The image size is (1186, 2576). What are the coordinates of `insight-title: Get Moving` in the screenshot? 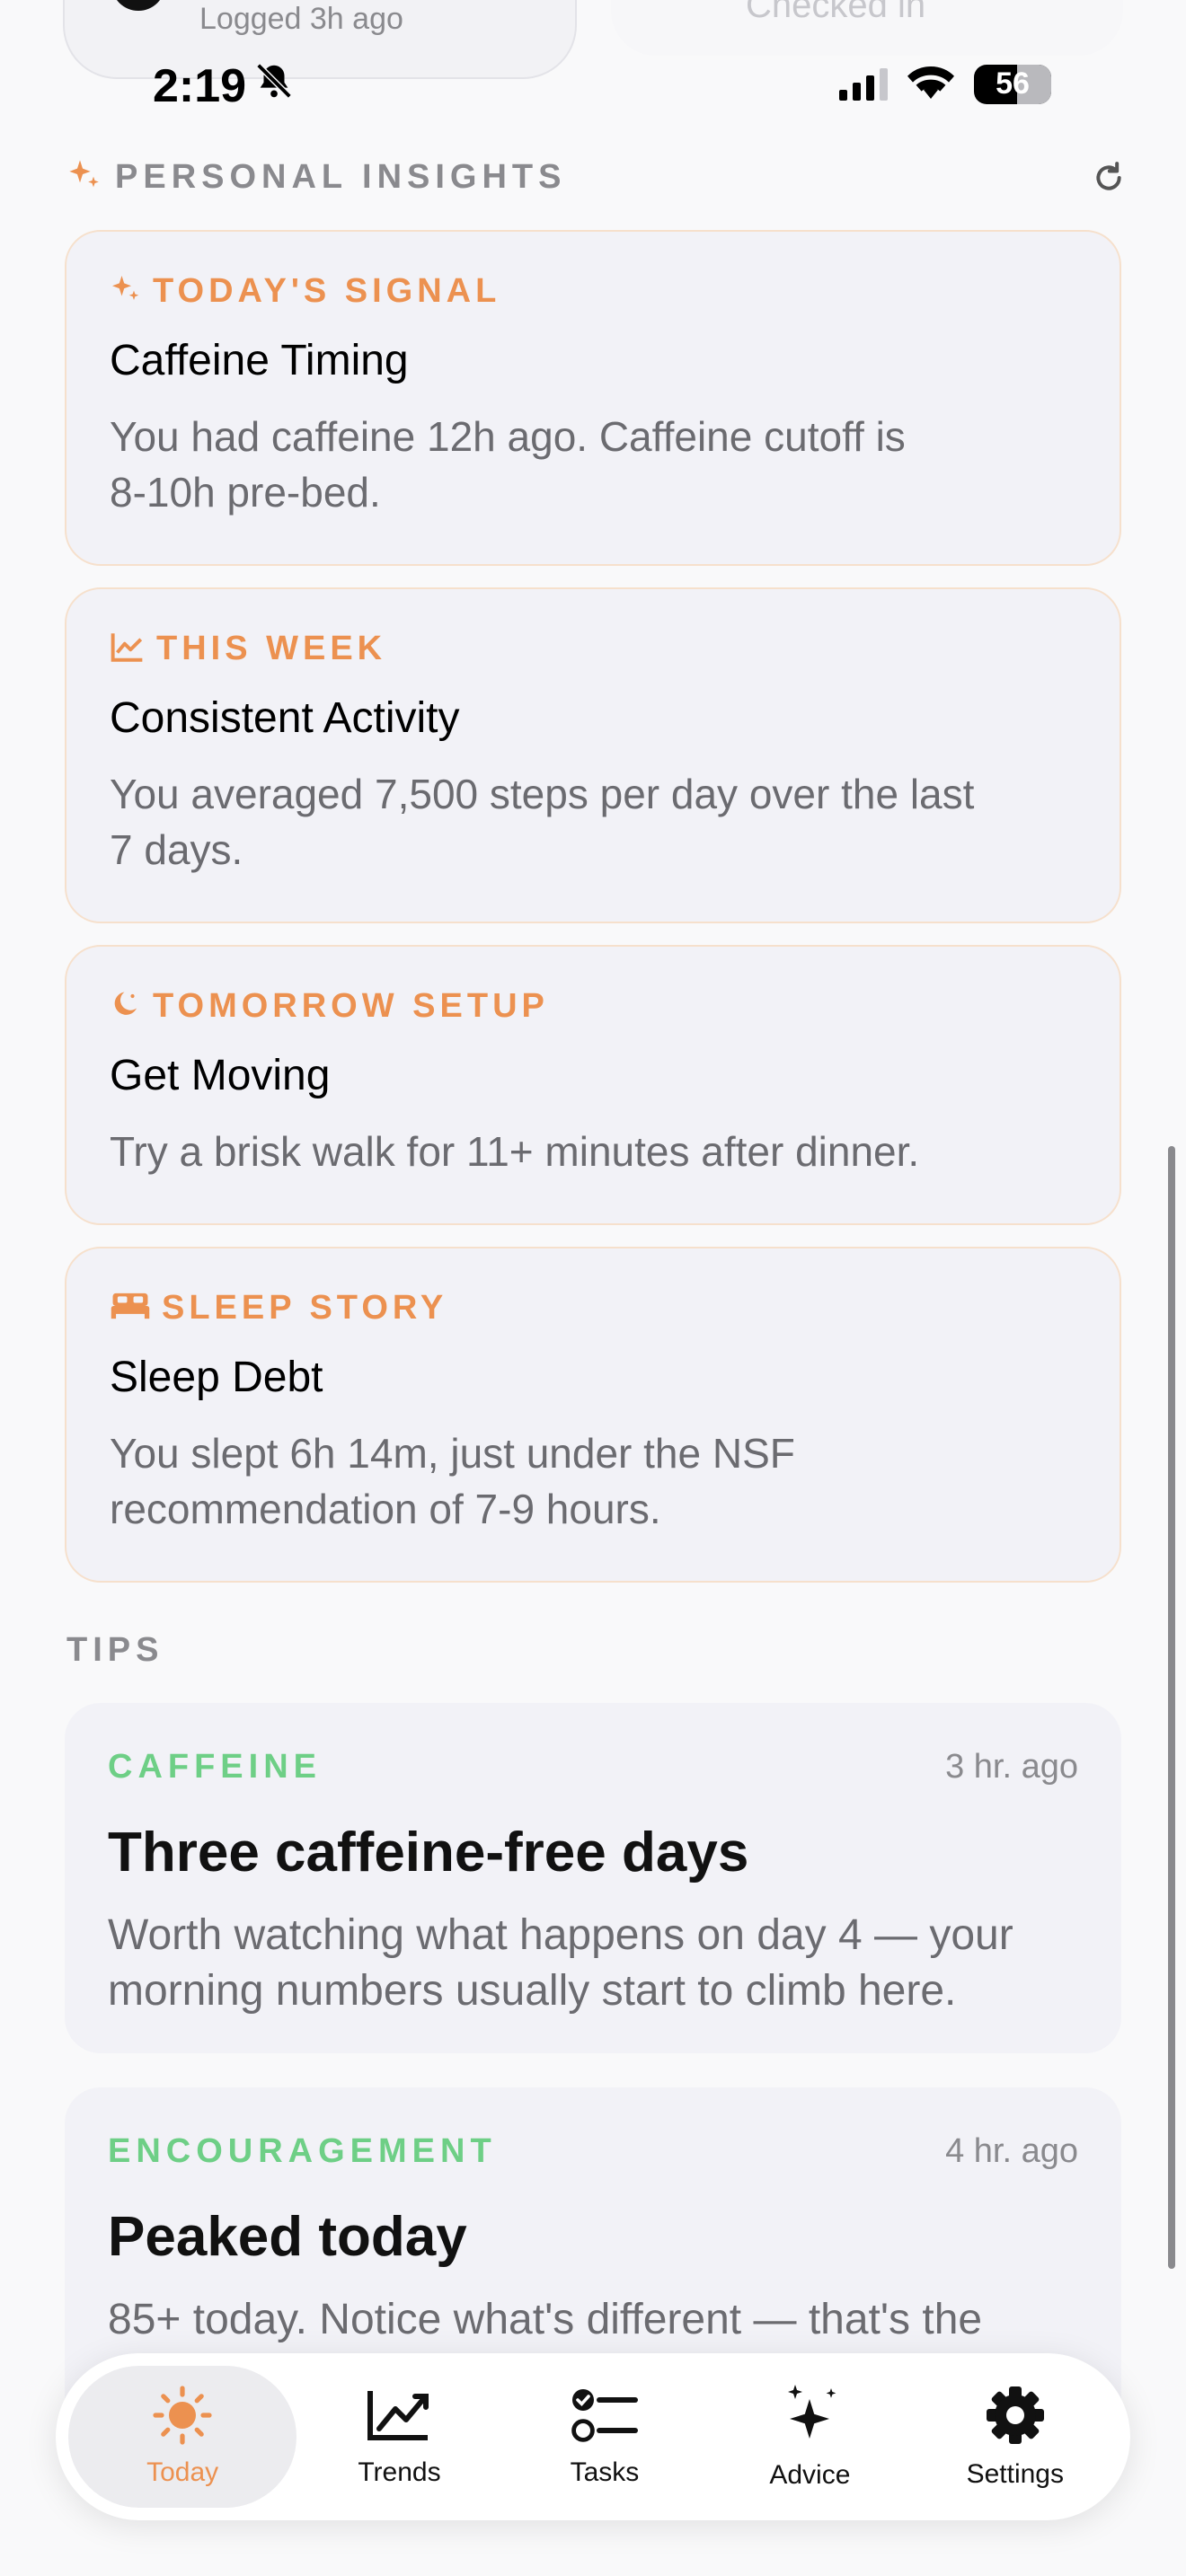 It's located at (220, 1075).